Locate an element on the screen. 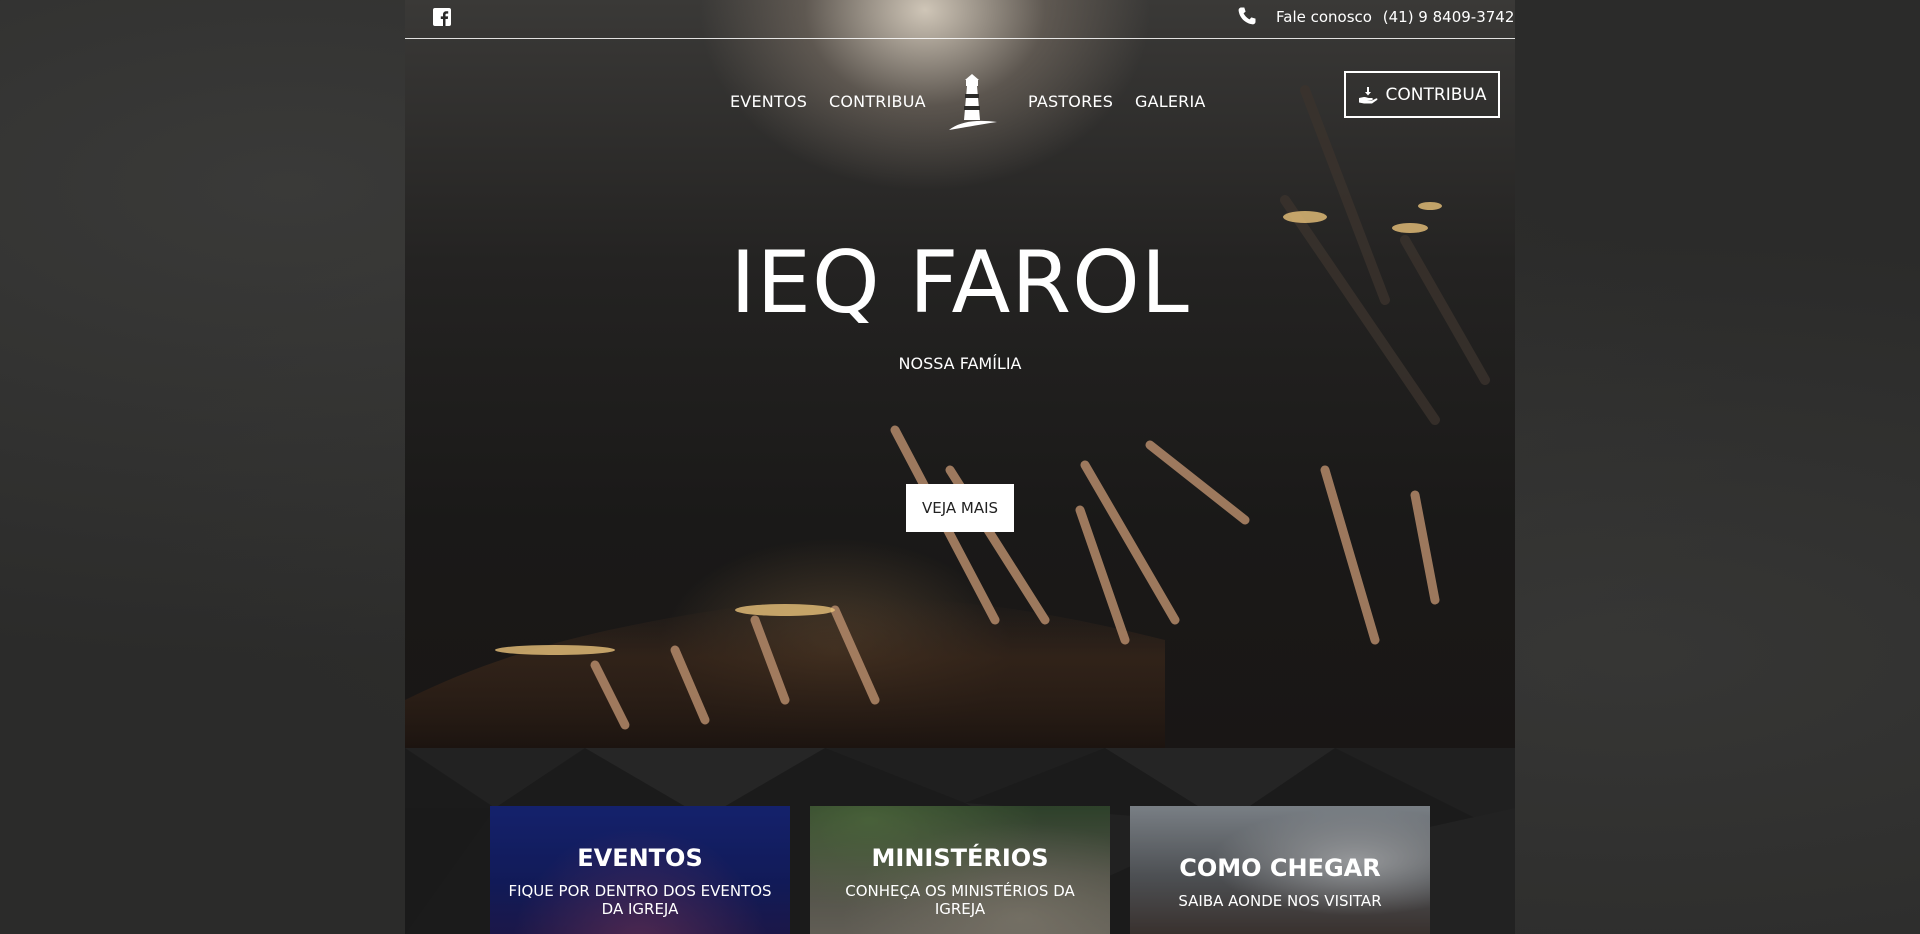 This screenshot has height=934, width=1920. contribua-button: CONTRIBUA is located at coordinates (1422, 94).